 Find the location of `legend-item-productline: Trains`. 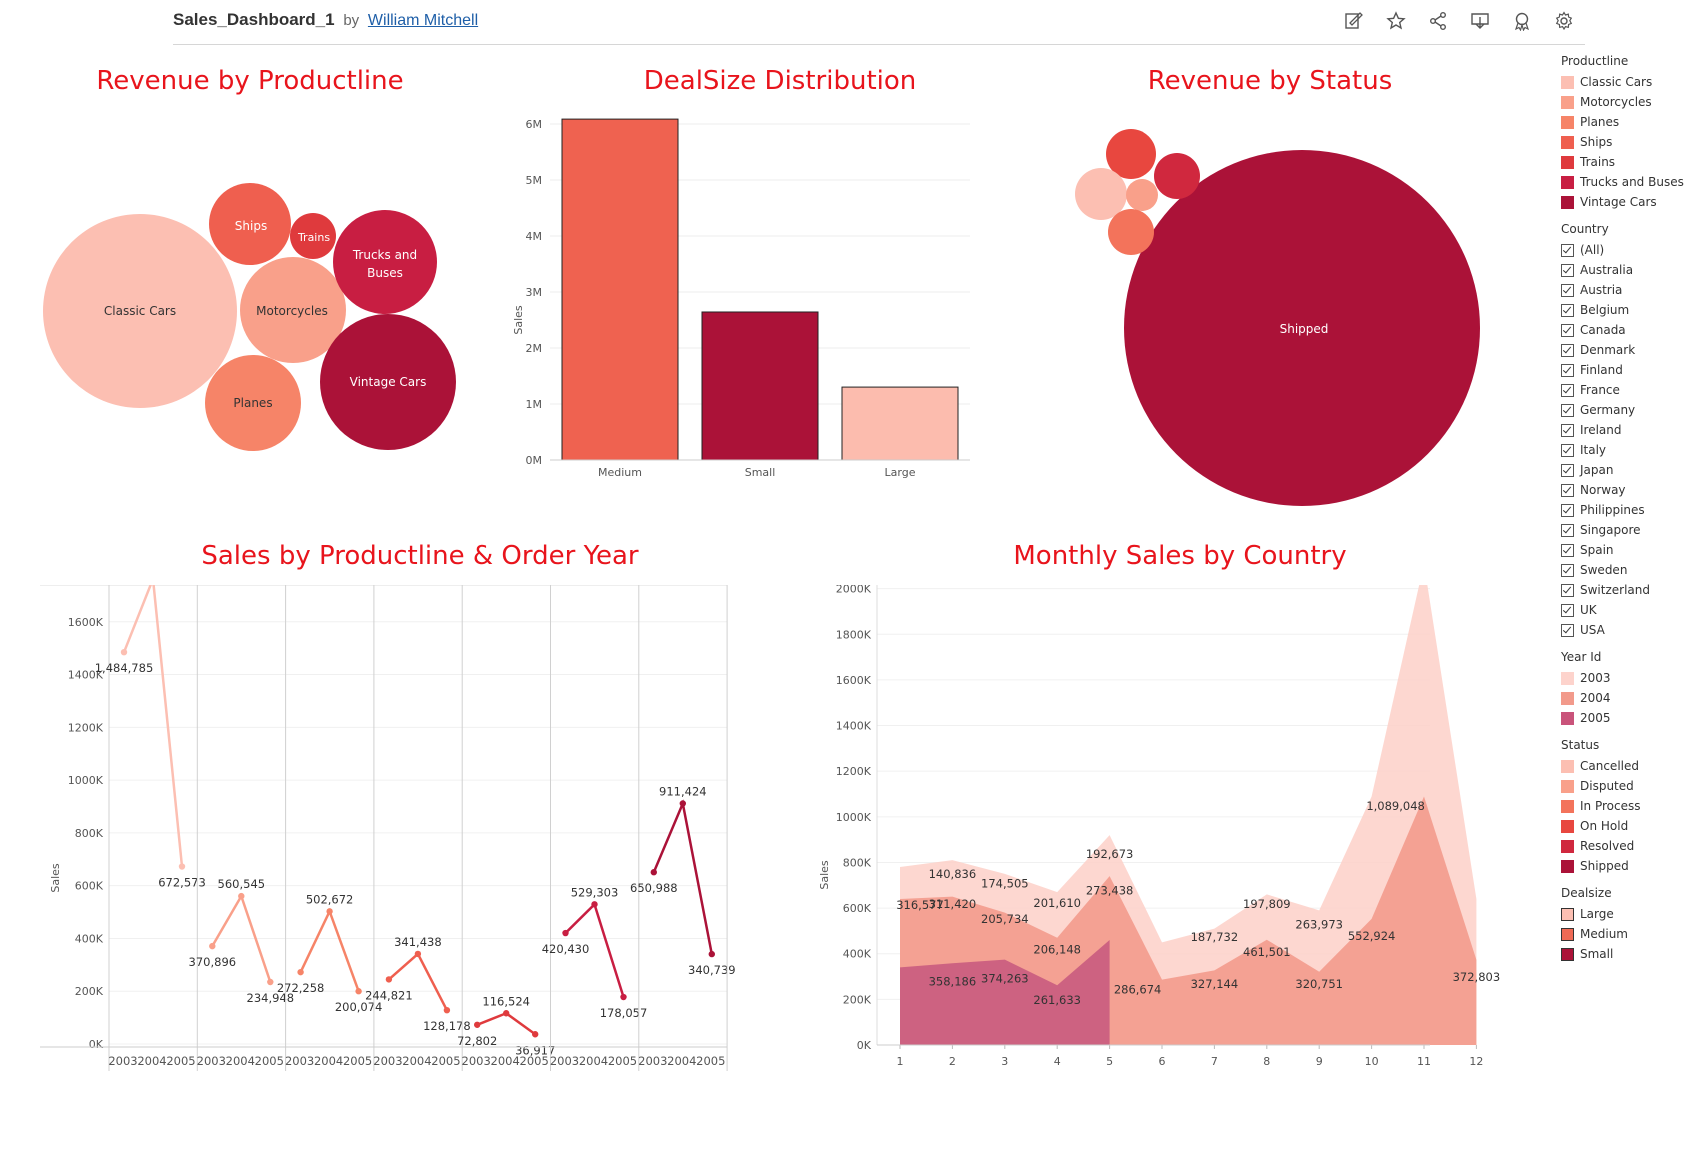

legend-item-productline: Trains is located at coordinates (1627, 162).